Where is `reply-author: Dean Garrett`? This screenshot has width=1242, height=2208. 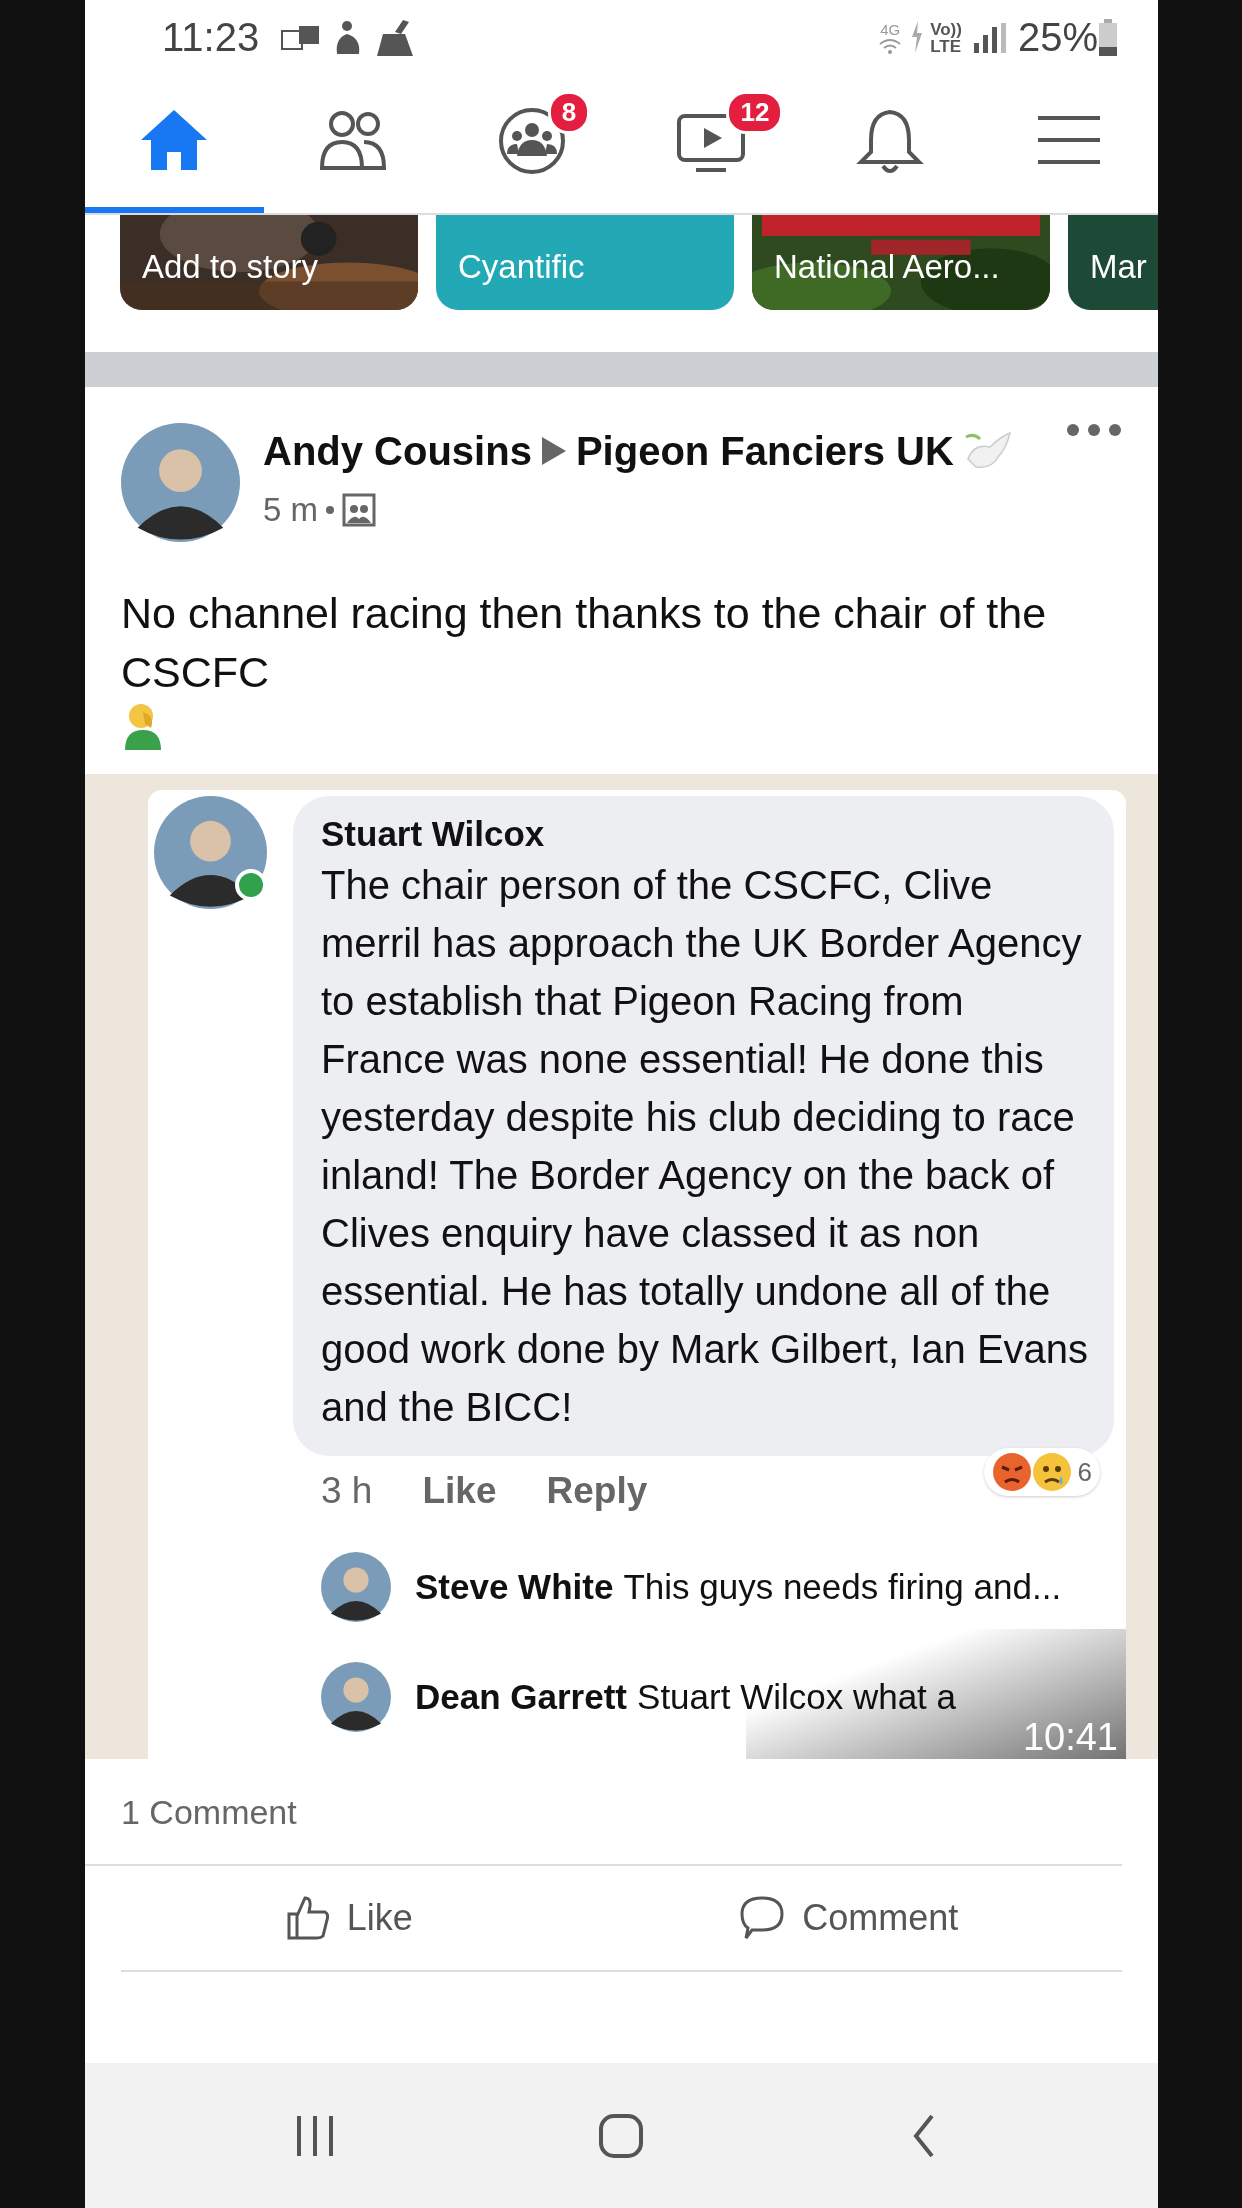
reply-author: Dean Garrett is located at coordinates (521, 1696).